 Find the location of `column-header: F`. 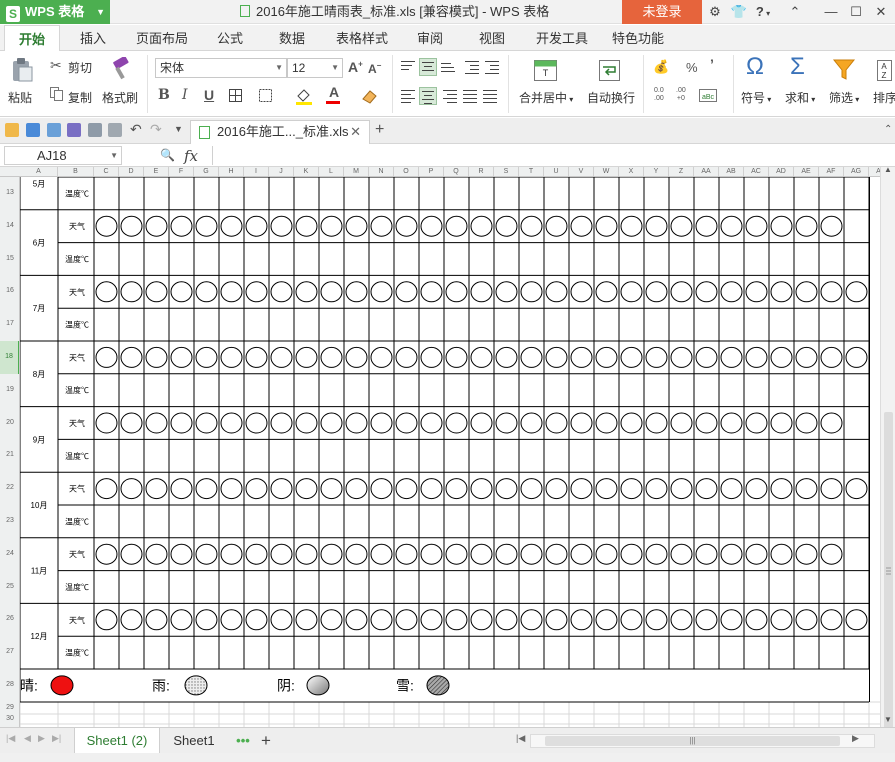

column-header: F is located at coordinates (181, 171).